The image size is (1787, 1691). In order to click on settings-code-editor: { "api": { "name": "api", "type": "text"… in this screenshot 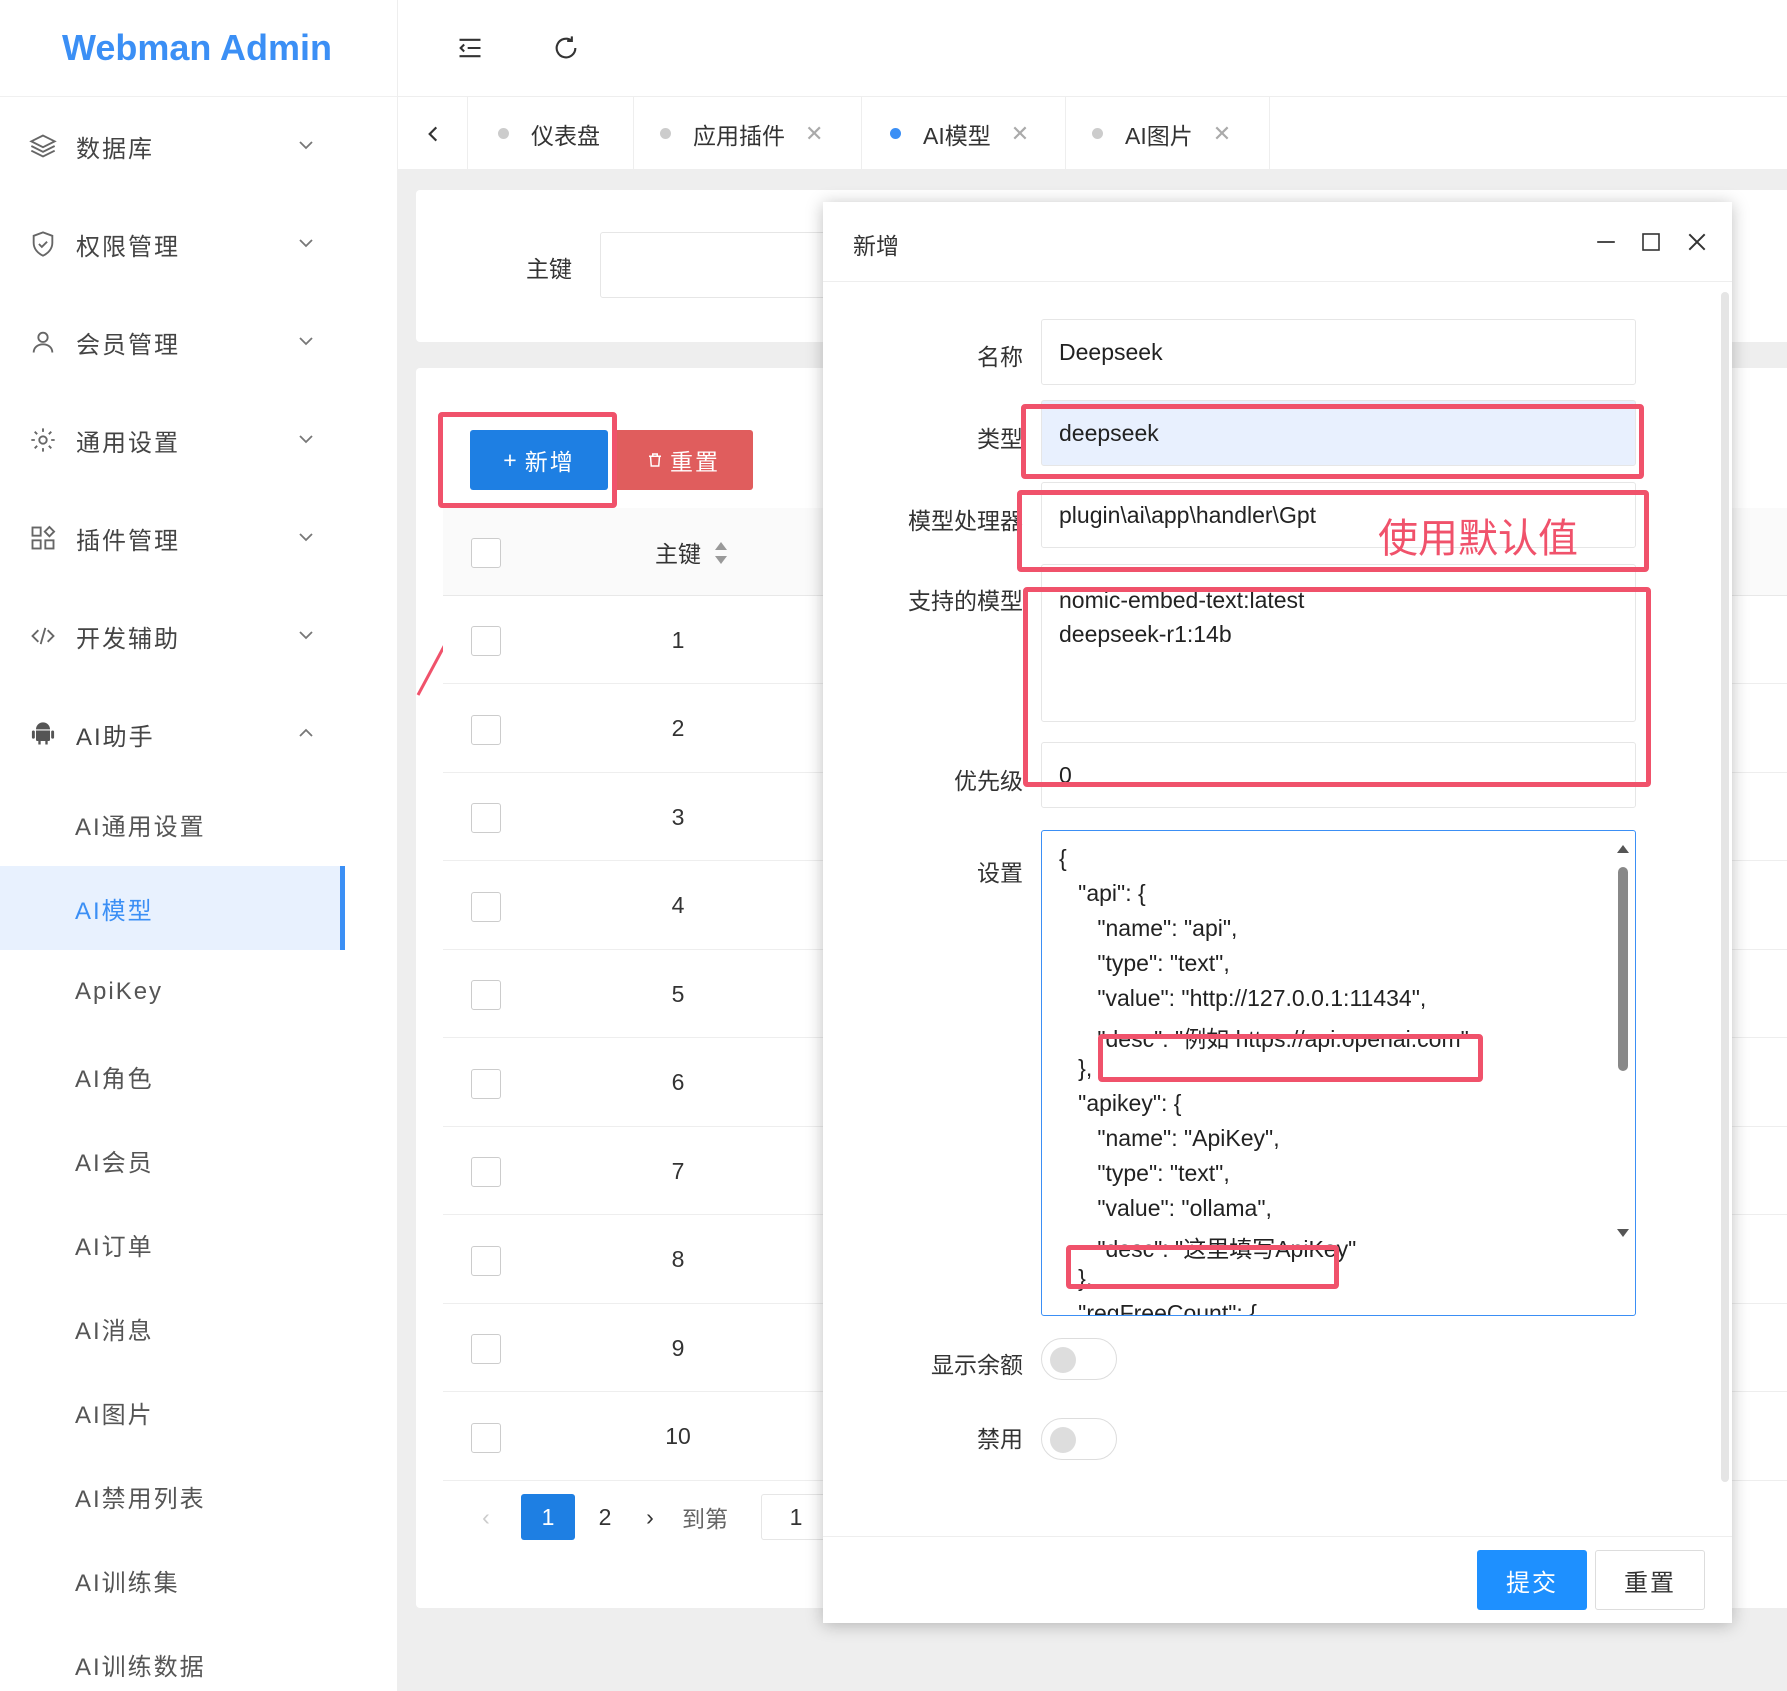, I will do `click(1338, 1073)`.